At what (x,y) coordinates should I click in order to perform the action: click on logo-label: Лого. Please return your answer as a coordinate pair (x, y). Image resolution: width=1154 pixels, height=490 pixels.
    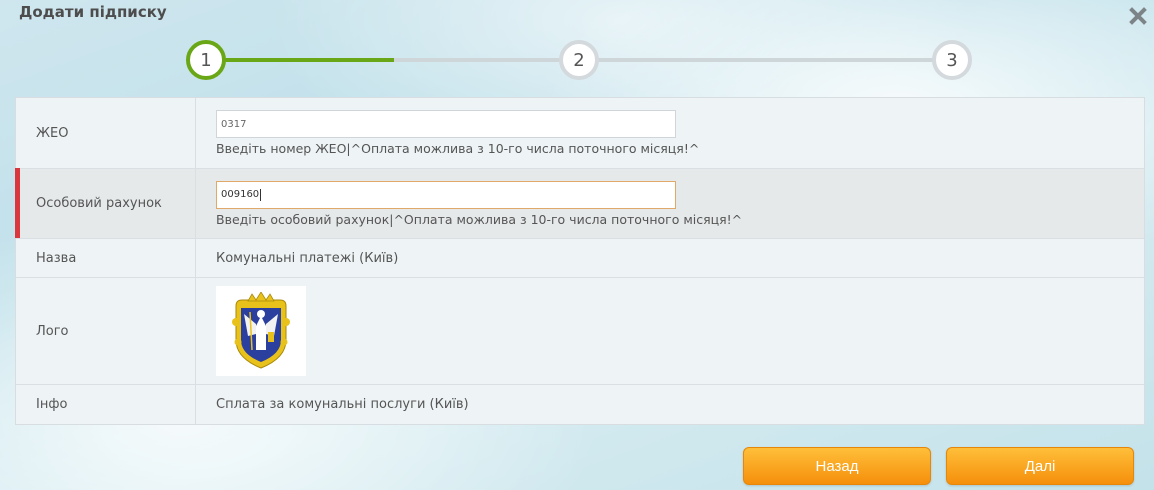
    Looking at the image, I should click on (106, 331).